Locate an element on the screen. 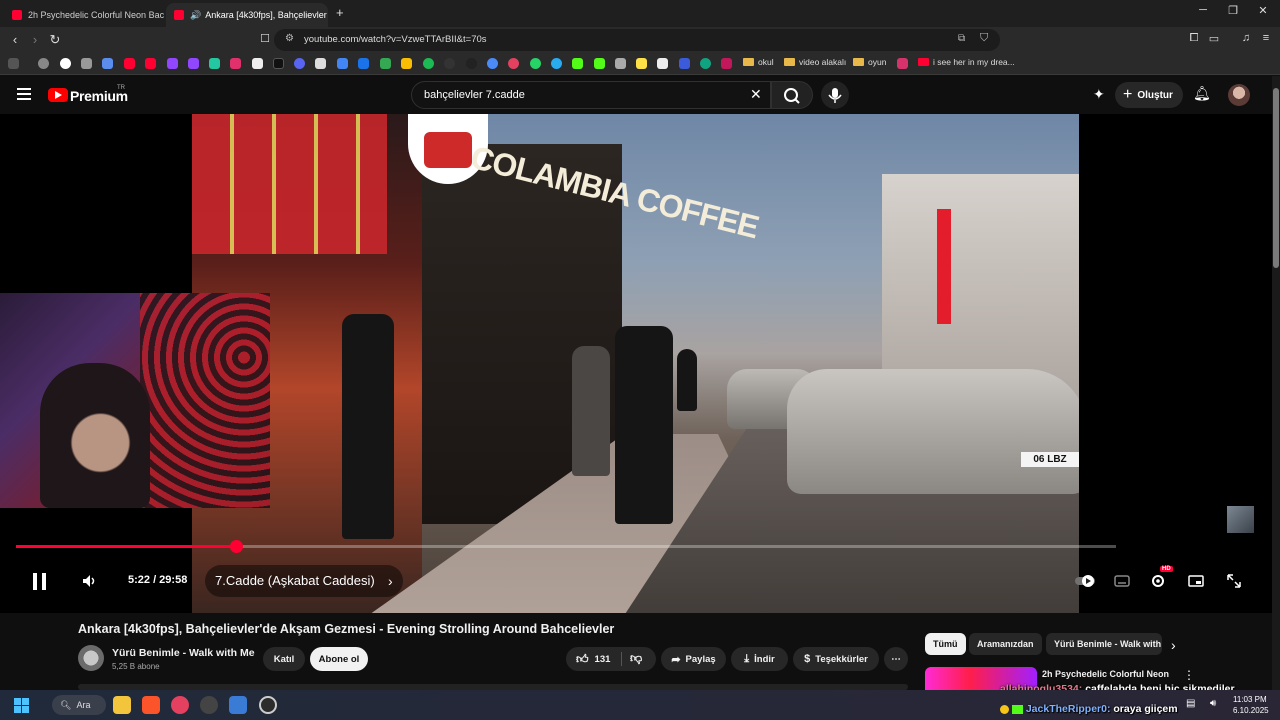 The image size is (1280, 720). account-avatar is located at coordinates (1239, 95).